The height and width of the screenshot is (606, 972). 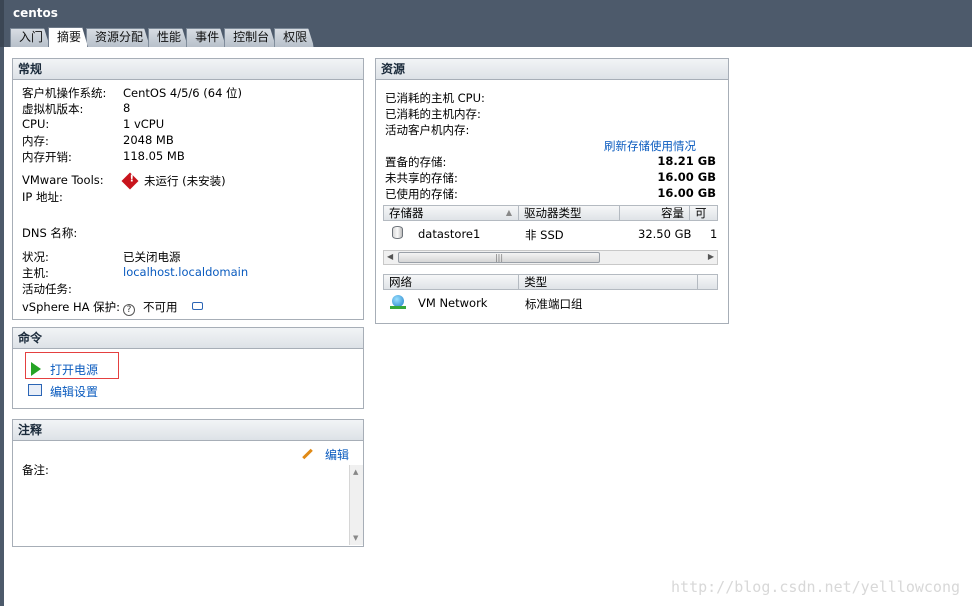 I want to click on datastore-free: 15, so click(x=714, y=234).